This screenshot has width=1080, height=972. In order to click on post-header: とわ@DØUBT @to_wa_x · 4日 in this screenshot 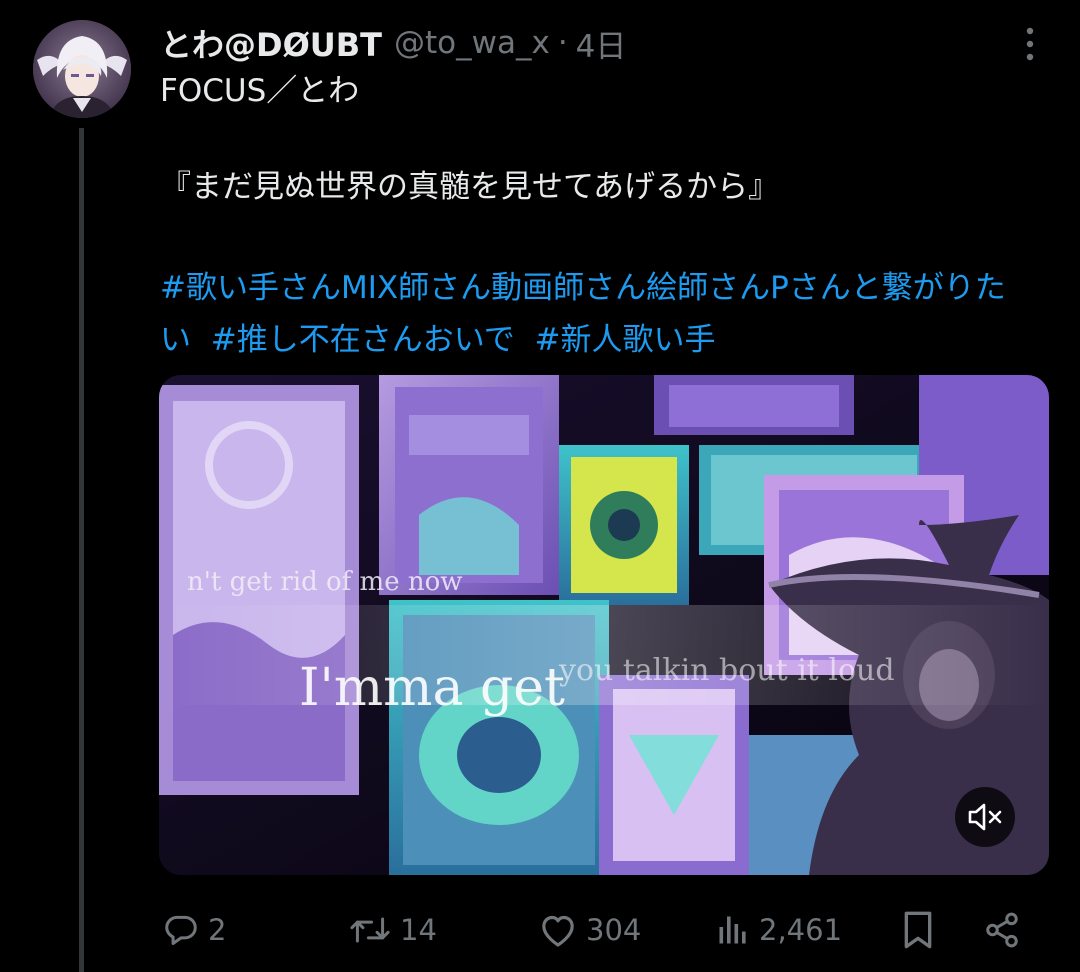, I will do `click(393, 43)`.